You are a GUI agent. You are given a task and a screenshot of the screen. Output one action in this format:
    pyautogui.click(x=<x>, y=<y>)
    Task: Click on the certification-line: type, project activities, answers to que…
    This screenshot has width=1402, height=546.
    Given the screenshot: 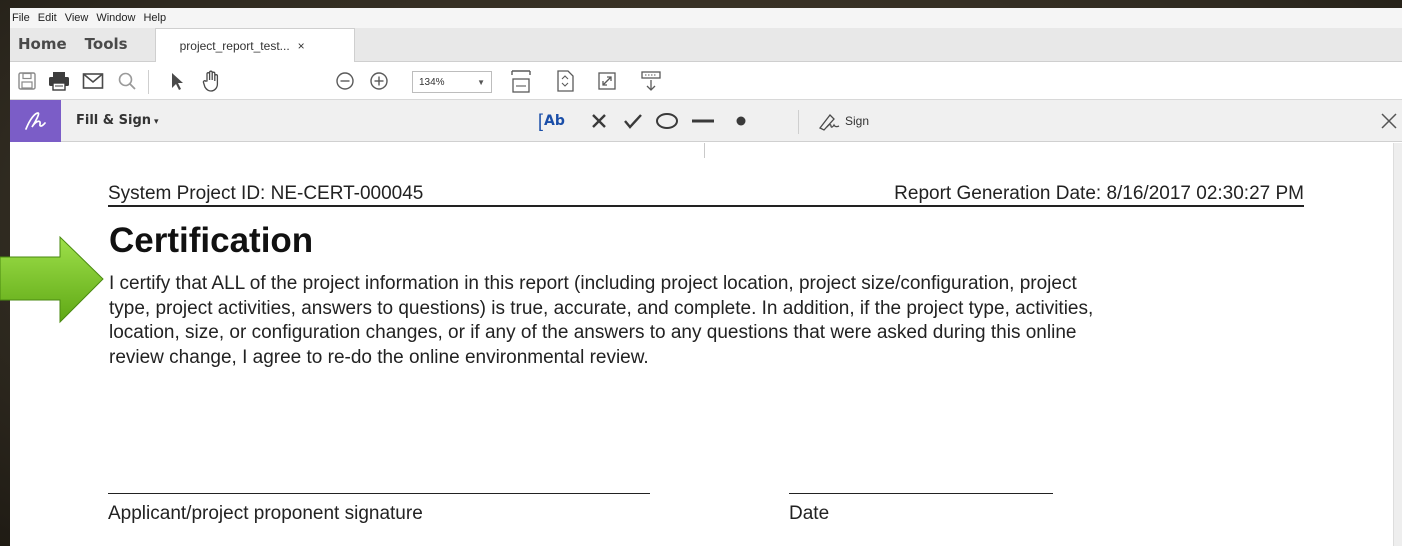 What is the action you would take?
    pyautogui.click(x=601, y=308)
    